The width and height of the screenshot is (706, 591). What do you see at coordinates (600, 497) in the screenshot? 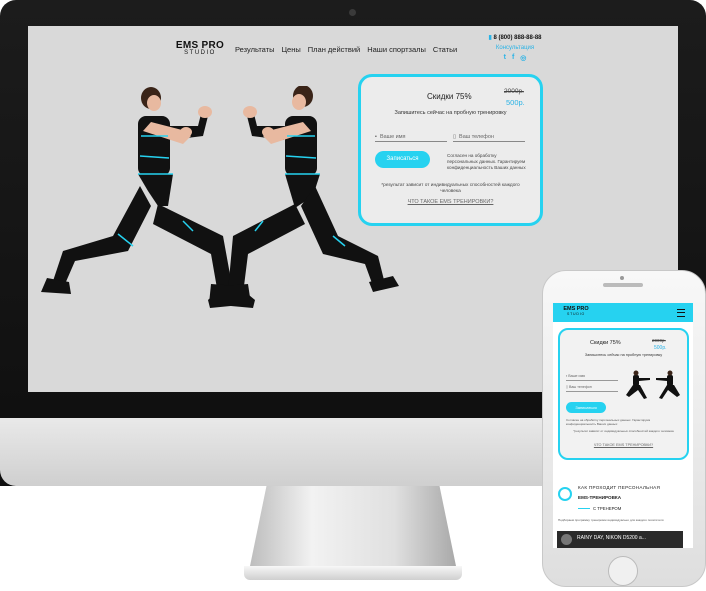
I see `section-title-line2: EMS-ТРЕНИРОВКА` at bounding box center [600, 497].